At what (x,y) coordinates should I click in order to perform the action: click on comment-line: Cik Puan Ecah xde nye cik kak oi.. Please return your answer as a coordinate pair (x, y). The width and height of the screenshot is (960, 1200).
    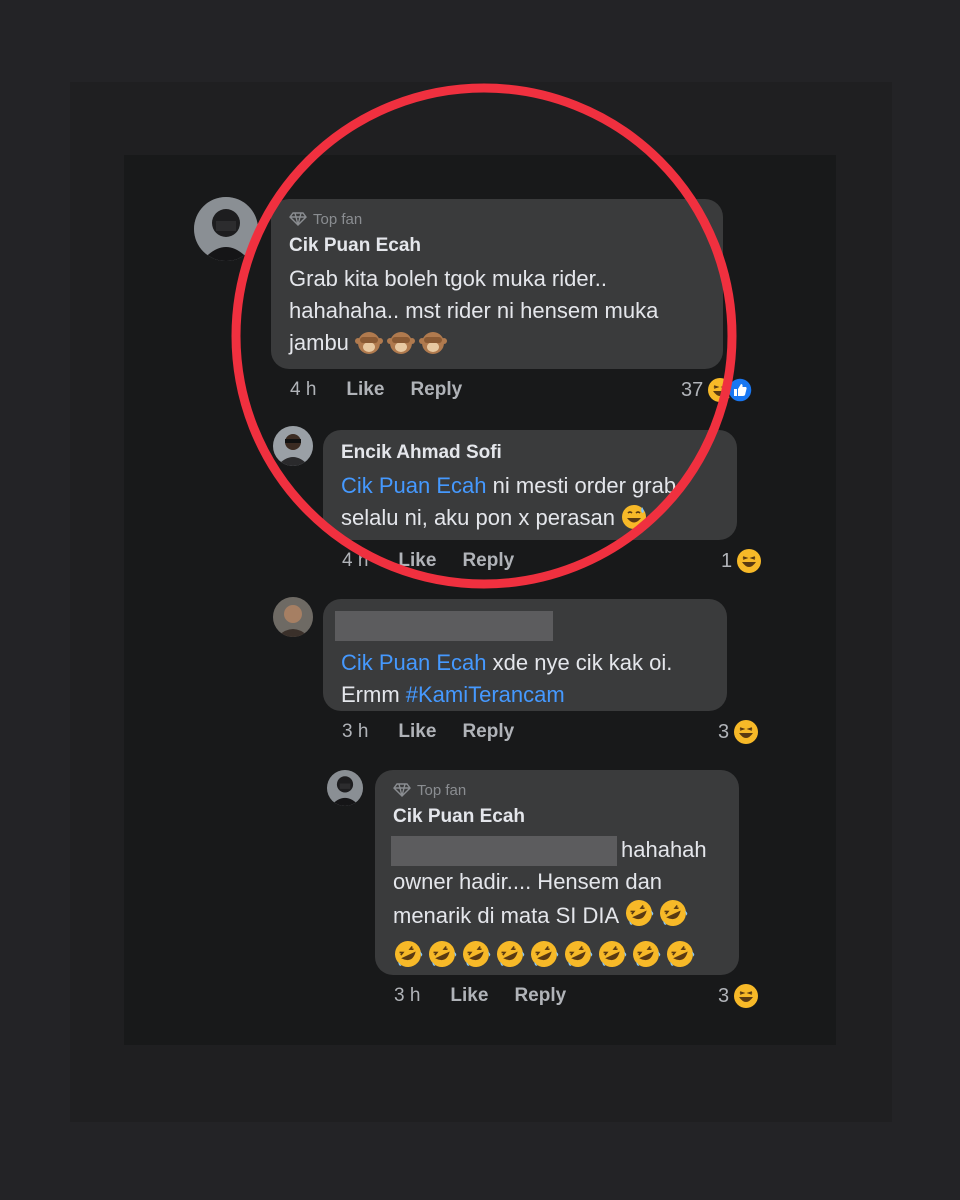
    Looking at the image, I should click on (525, 663).